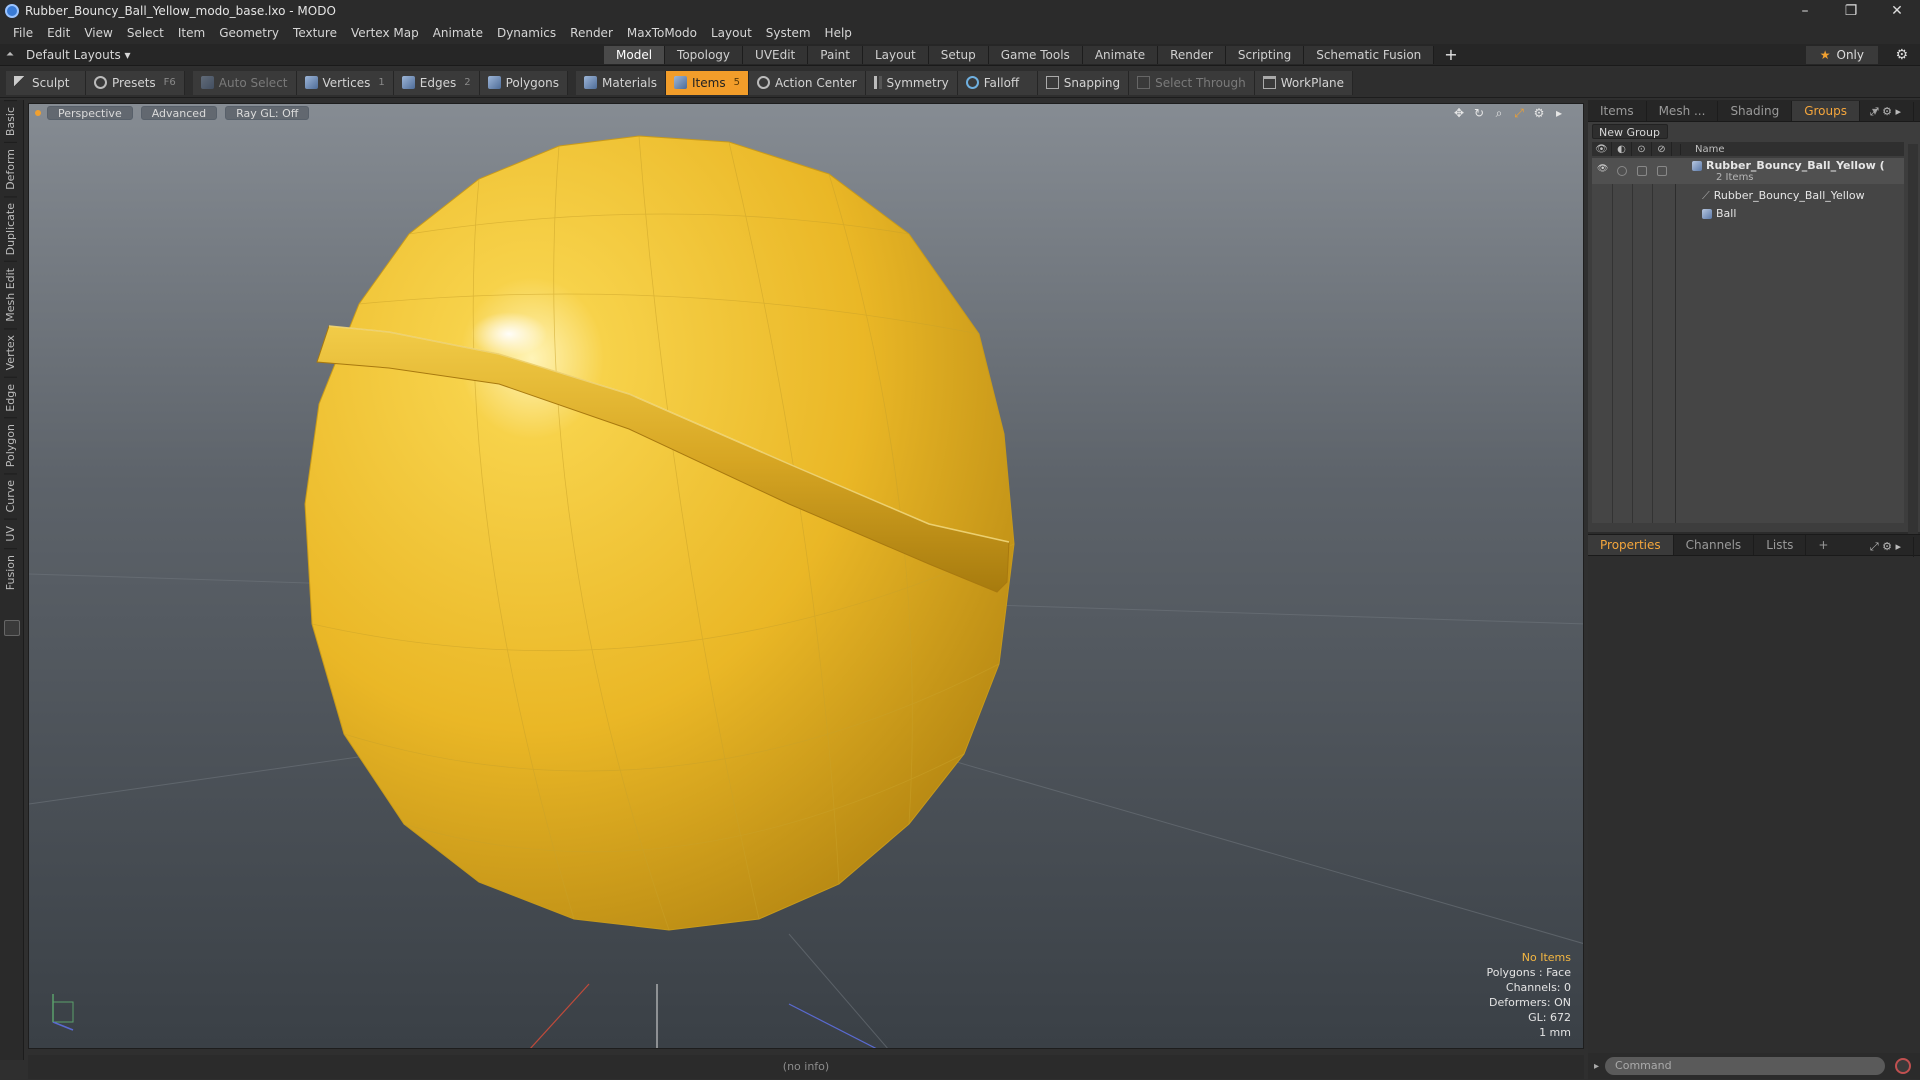 This screenshot has width=1920, height=1080. Describe the element at coordinates (311, 82) in the screenshot. I see `vertices-icon` at that location.